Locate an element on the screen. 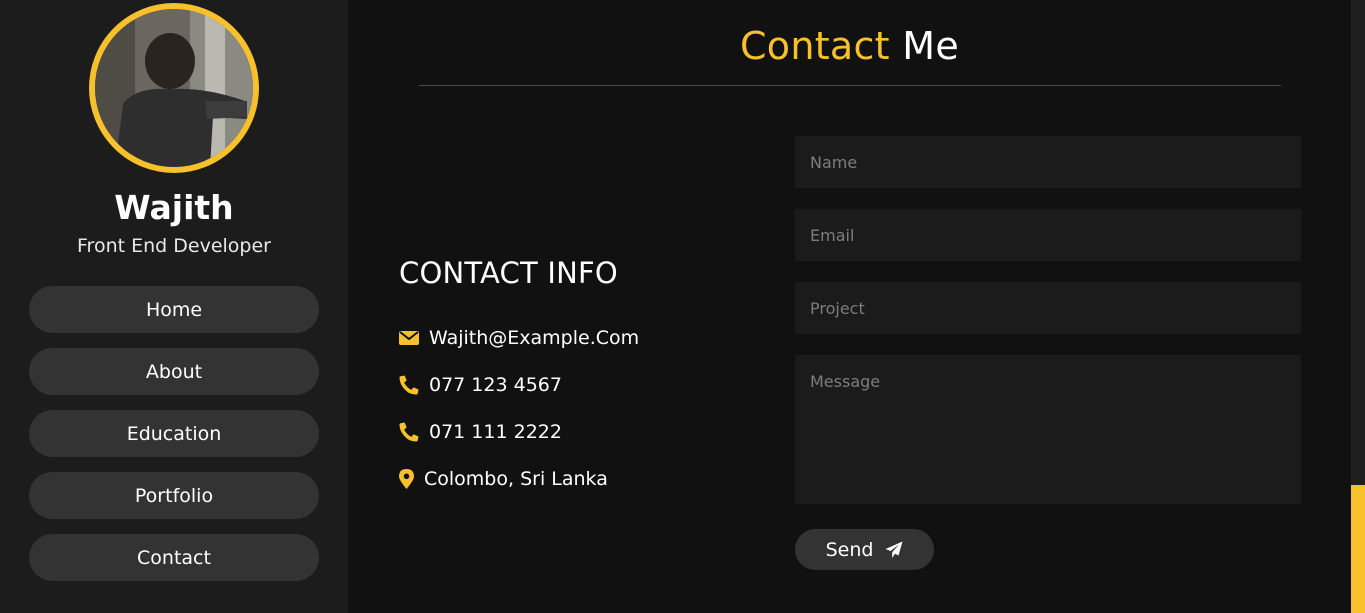 The height and width of the screenshot is (613, 1365). map-marker-icon is located at coordinates (406, 479).